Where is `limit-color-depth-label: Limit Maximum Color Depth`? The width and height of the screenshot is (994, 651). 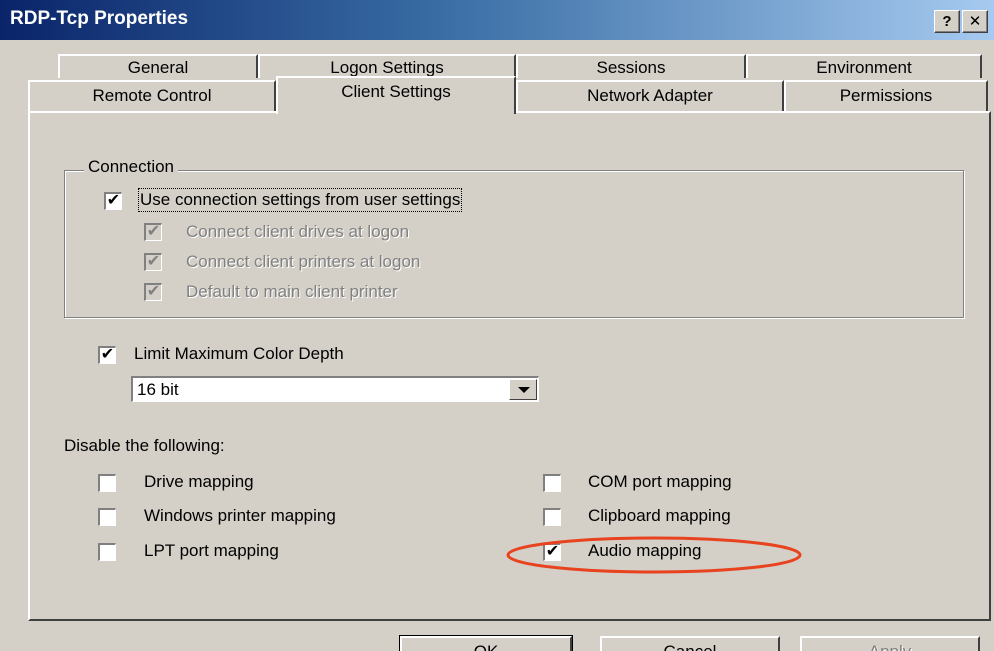
limit-color-depth-label: Limit Maximum Color Depth is located at coordinates (239, 354).